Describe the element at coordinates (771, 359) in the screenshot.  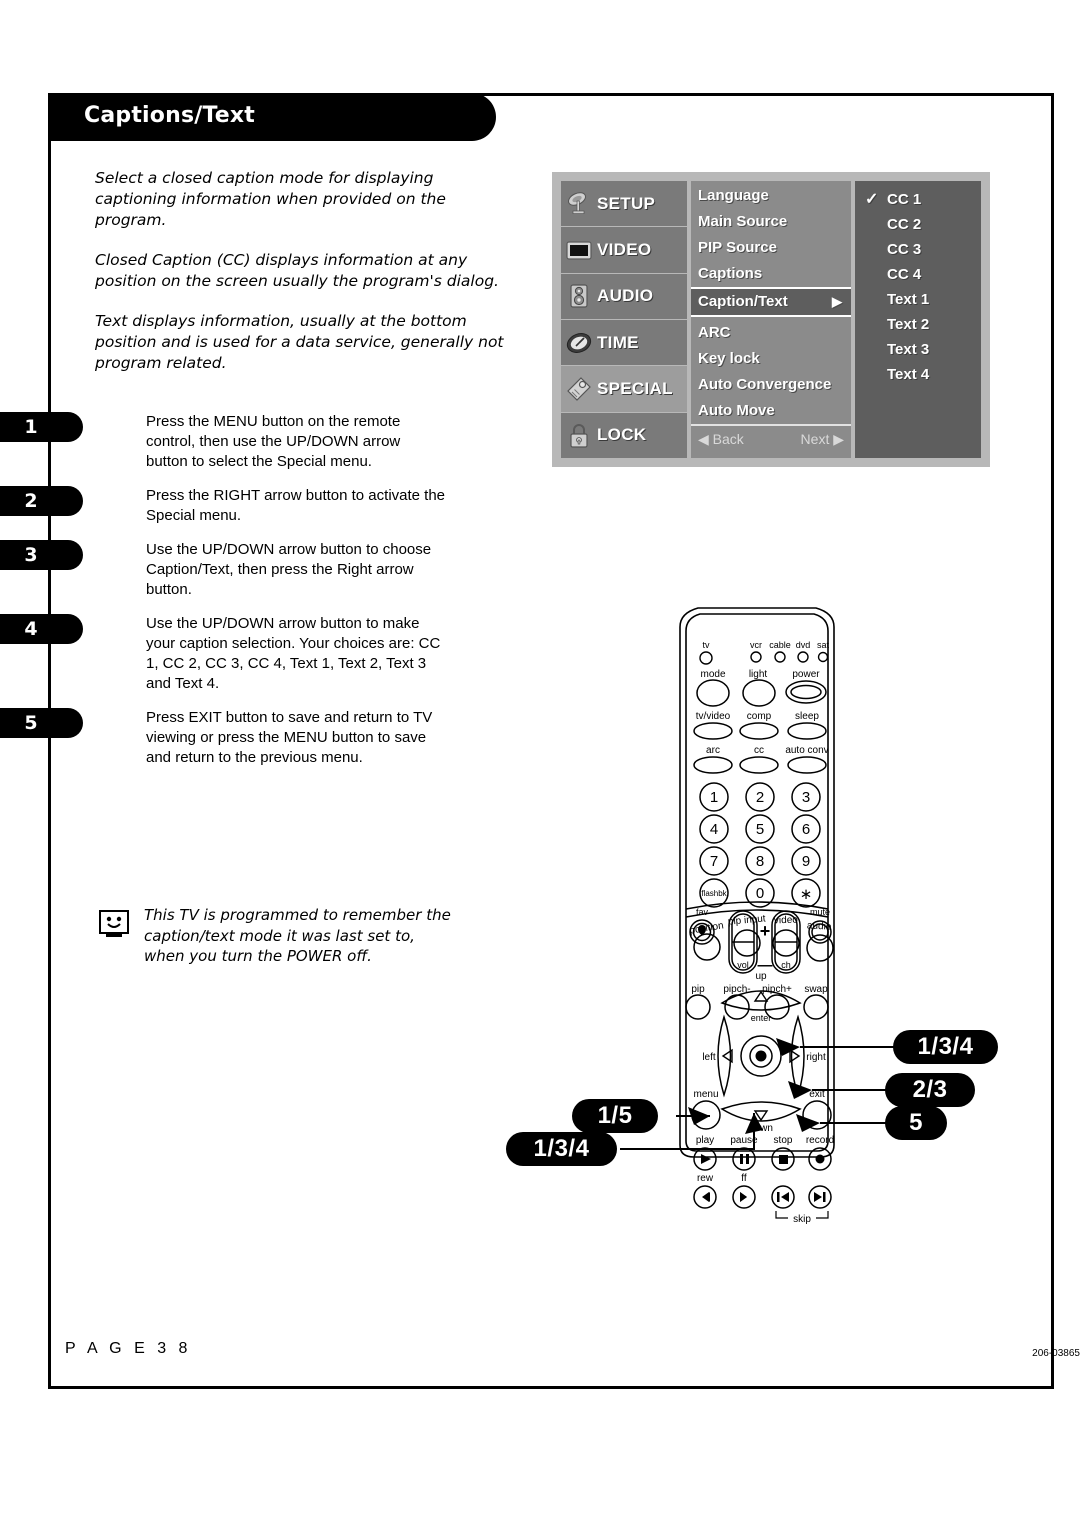
I see `osd-menu-item-key-lock: Key lock` at that location.